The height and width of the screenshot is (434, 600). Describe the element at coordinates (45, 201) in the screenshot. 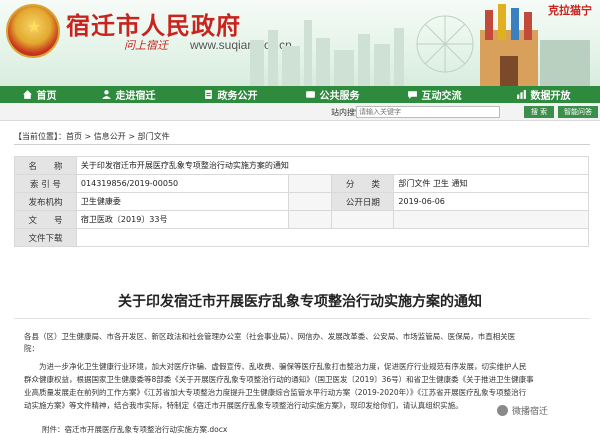

I see `org-label: 发布机构` at that location.